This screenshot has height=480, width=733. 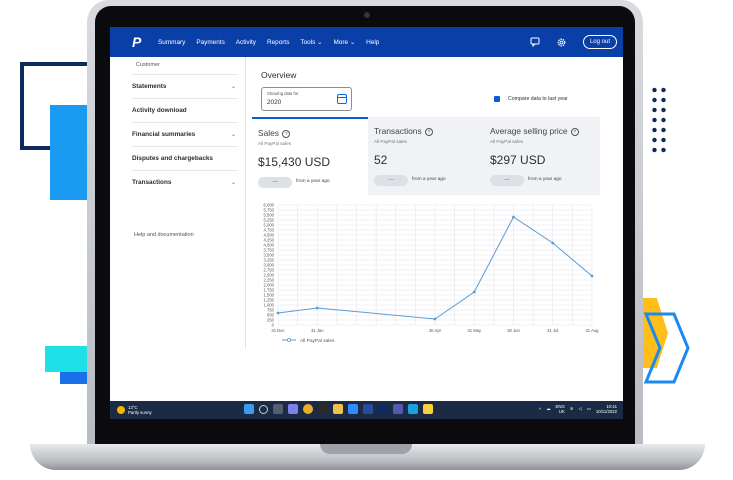 I want to click on kpi-title: Transactions ?, so click(x=403, y=131).